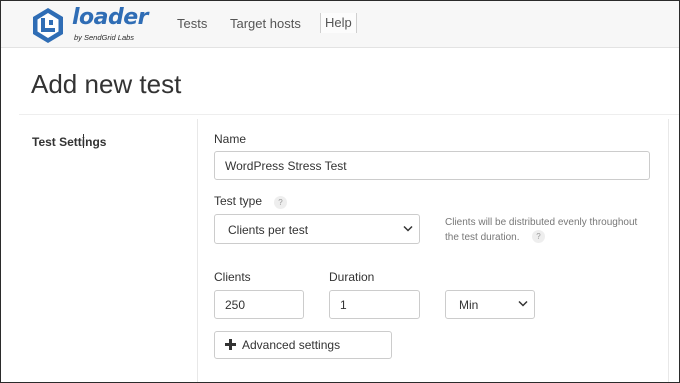 The height and width of the screenshot is (383, 680). I want to click on plus-icon, so click(230, 344).